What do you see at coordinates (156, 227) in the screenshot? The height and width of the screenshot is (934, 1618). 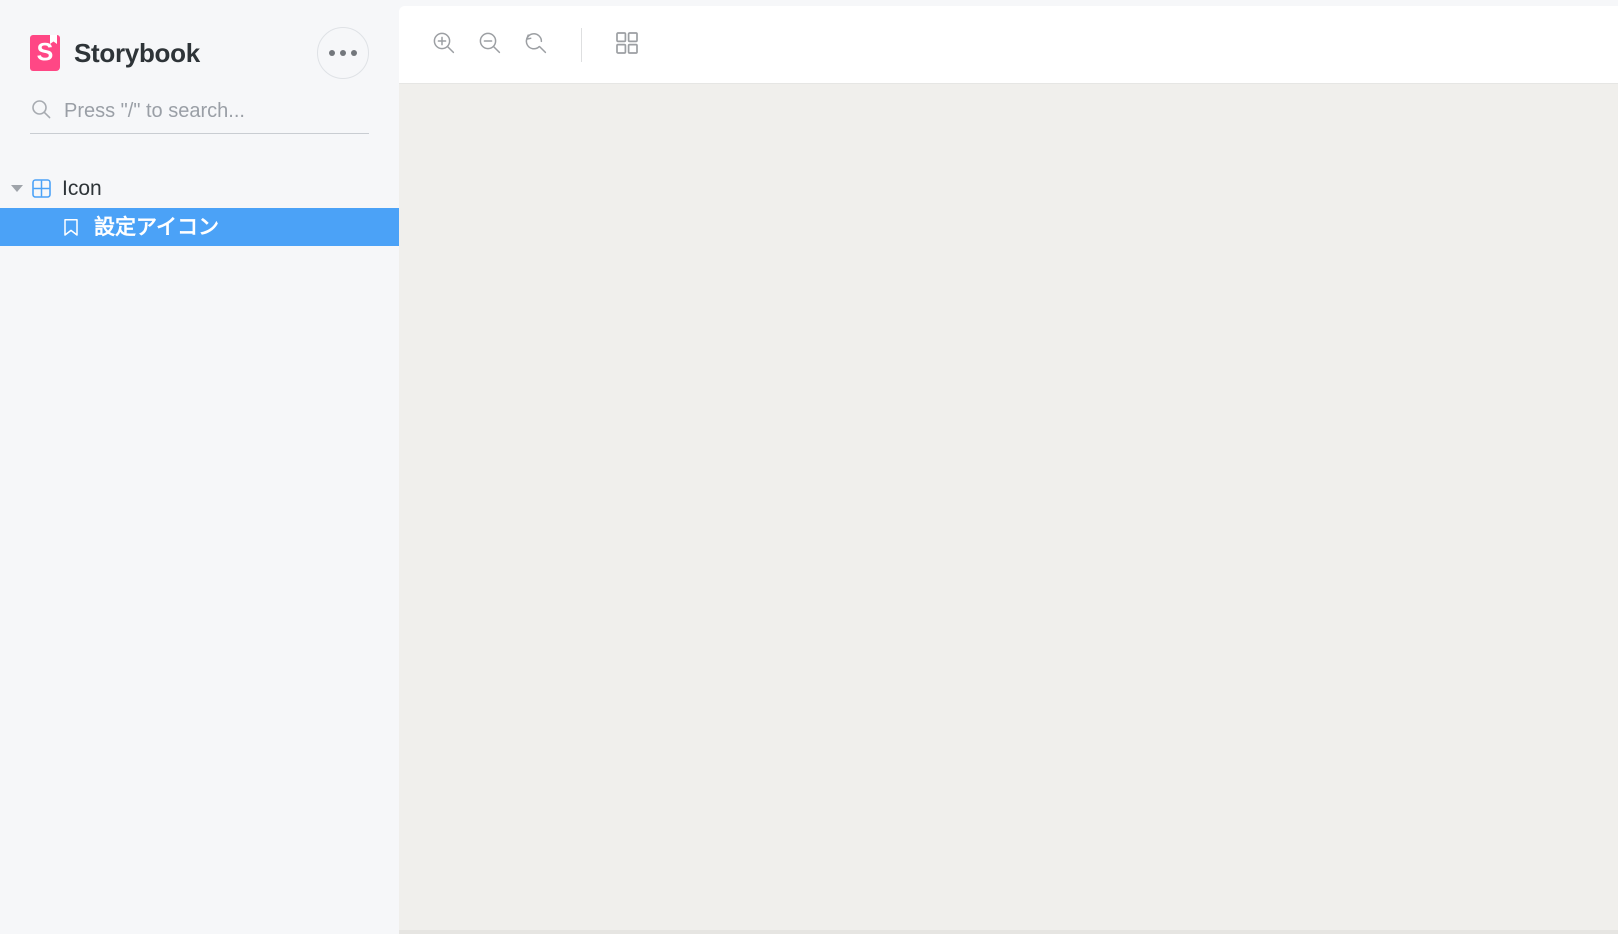 I see `sidebar-item-label: 設定アイコン` at bounding box center [156, 227].